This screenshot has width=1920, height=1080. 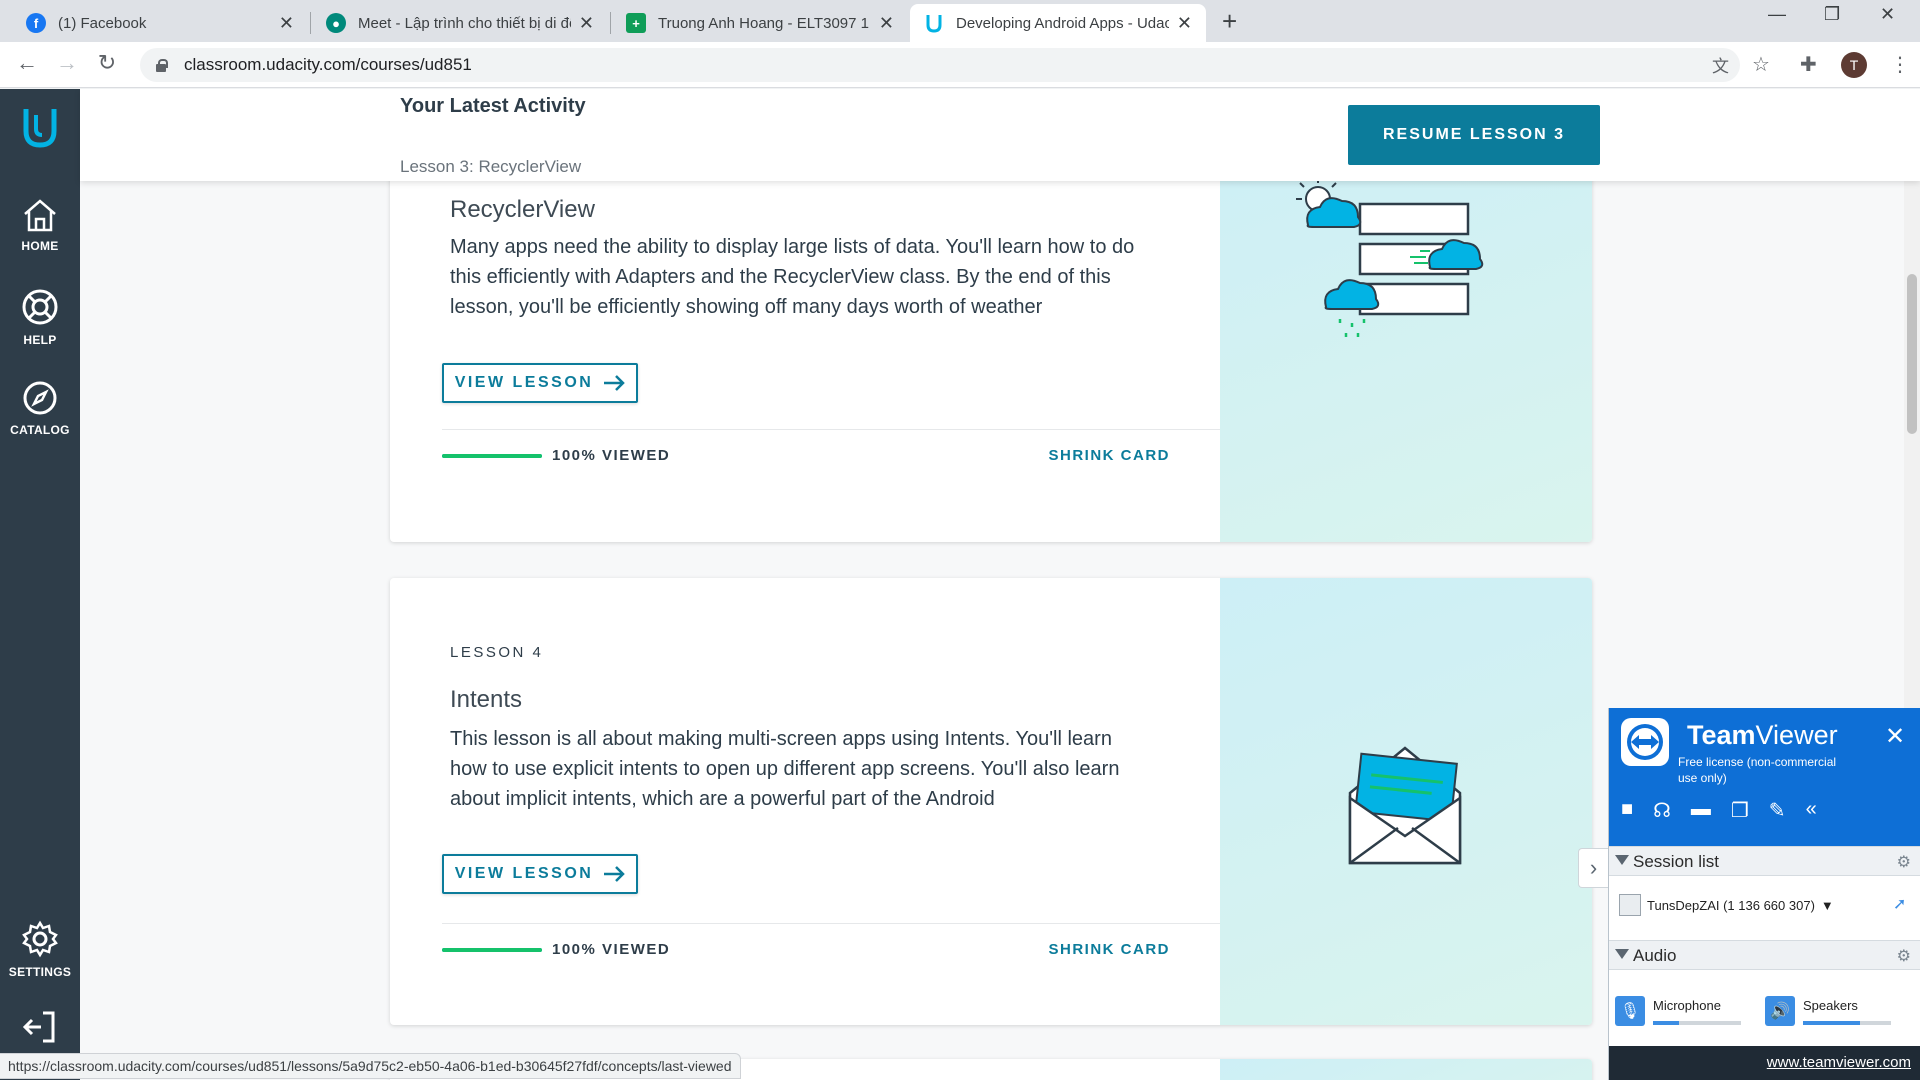 What do you see at coordinates (1764, 955) in the screenshot?
I see `audio-header: Audio ⚙` at bounding box center [1764, 955].